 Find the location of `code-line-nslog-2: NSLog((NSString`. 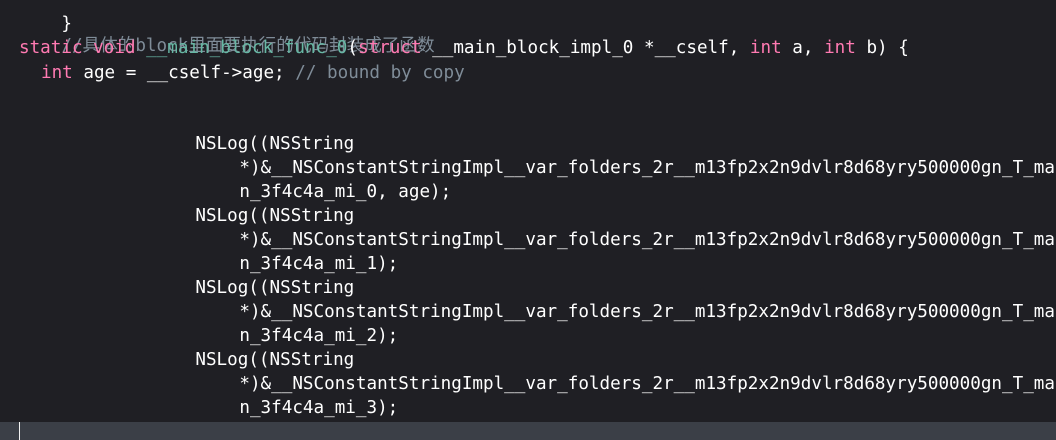

code-line-nslog-2: NSLog((NSString is located at coordinates (253, 275).